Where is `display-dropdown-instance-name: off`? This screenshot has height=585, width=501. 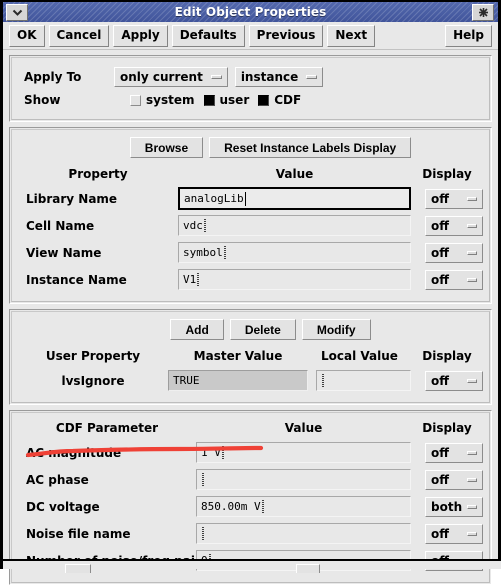
display-dropdown-instance-name: off is located at coordinates (454, 279).